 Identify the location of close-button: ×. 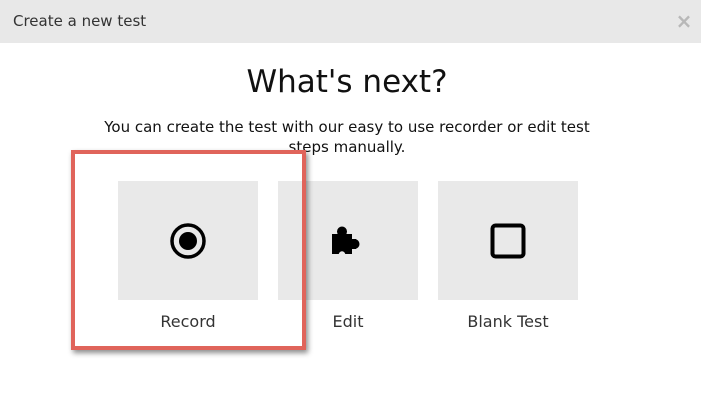
(684, 21).